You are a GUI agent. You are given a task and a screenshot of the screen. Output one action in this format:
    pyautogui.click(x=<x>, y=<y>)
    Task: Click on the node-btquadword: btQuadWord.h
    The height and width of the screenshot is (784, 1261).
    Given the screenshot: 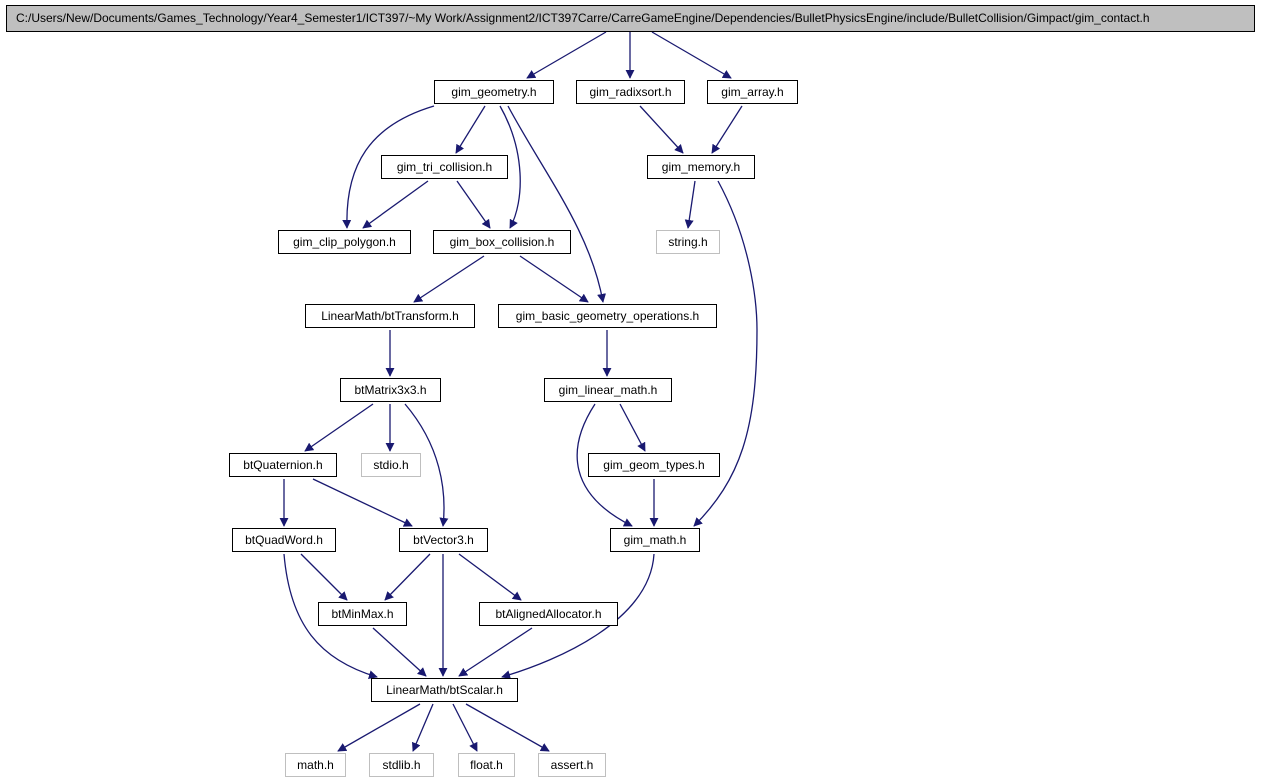 What is the action you would take?
    pyautogui.click(x=284, y=540)
    